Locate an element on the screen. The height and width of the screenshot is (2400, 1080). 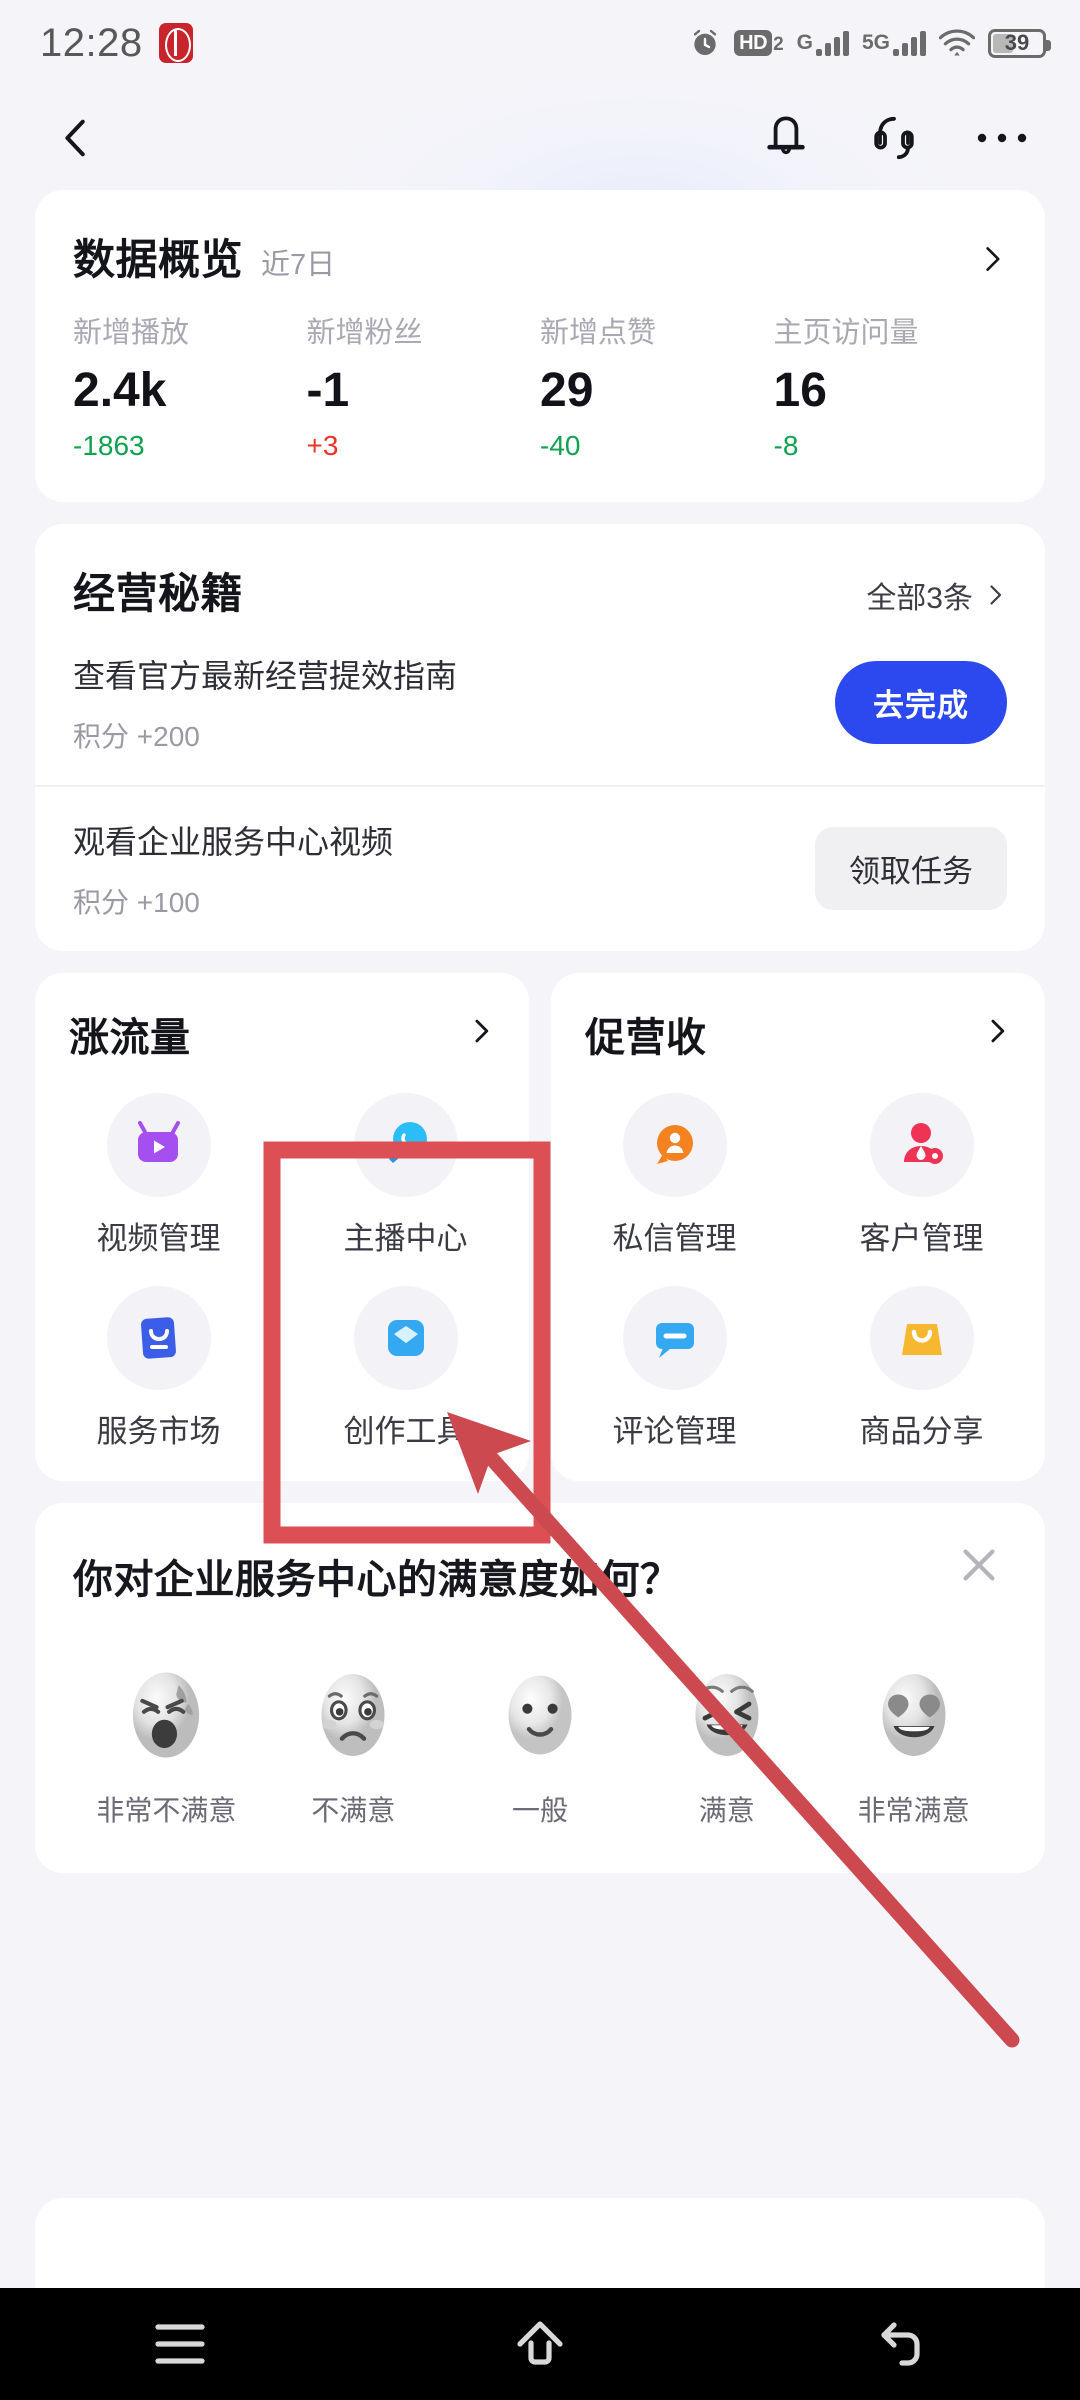
creation-tools-icon is located at coordinates (405, 1337).